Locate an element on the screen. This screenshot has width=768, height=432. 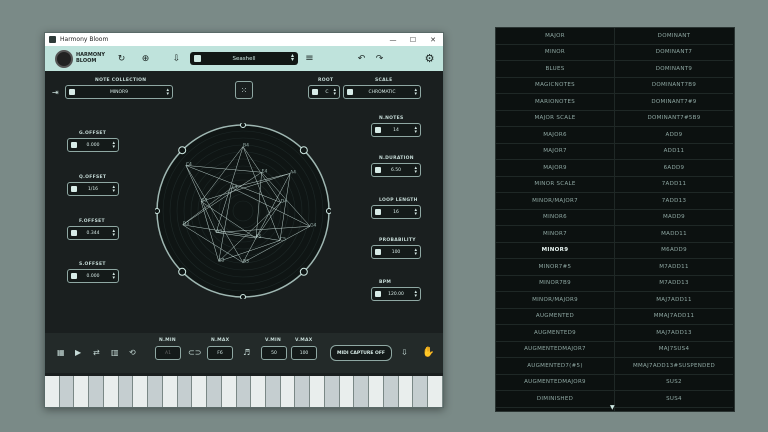
chord-list-item: DOMINANT7 is located at coordinates (674, 53).